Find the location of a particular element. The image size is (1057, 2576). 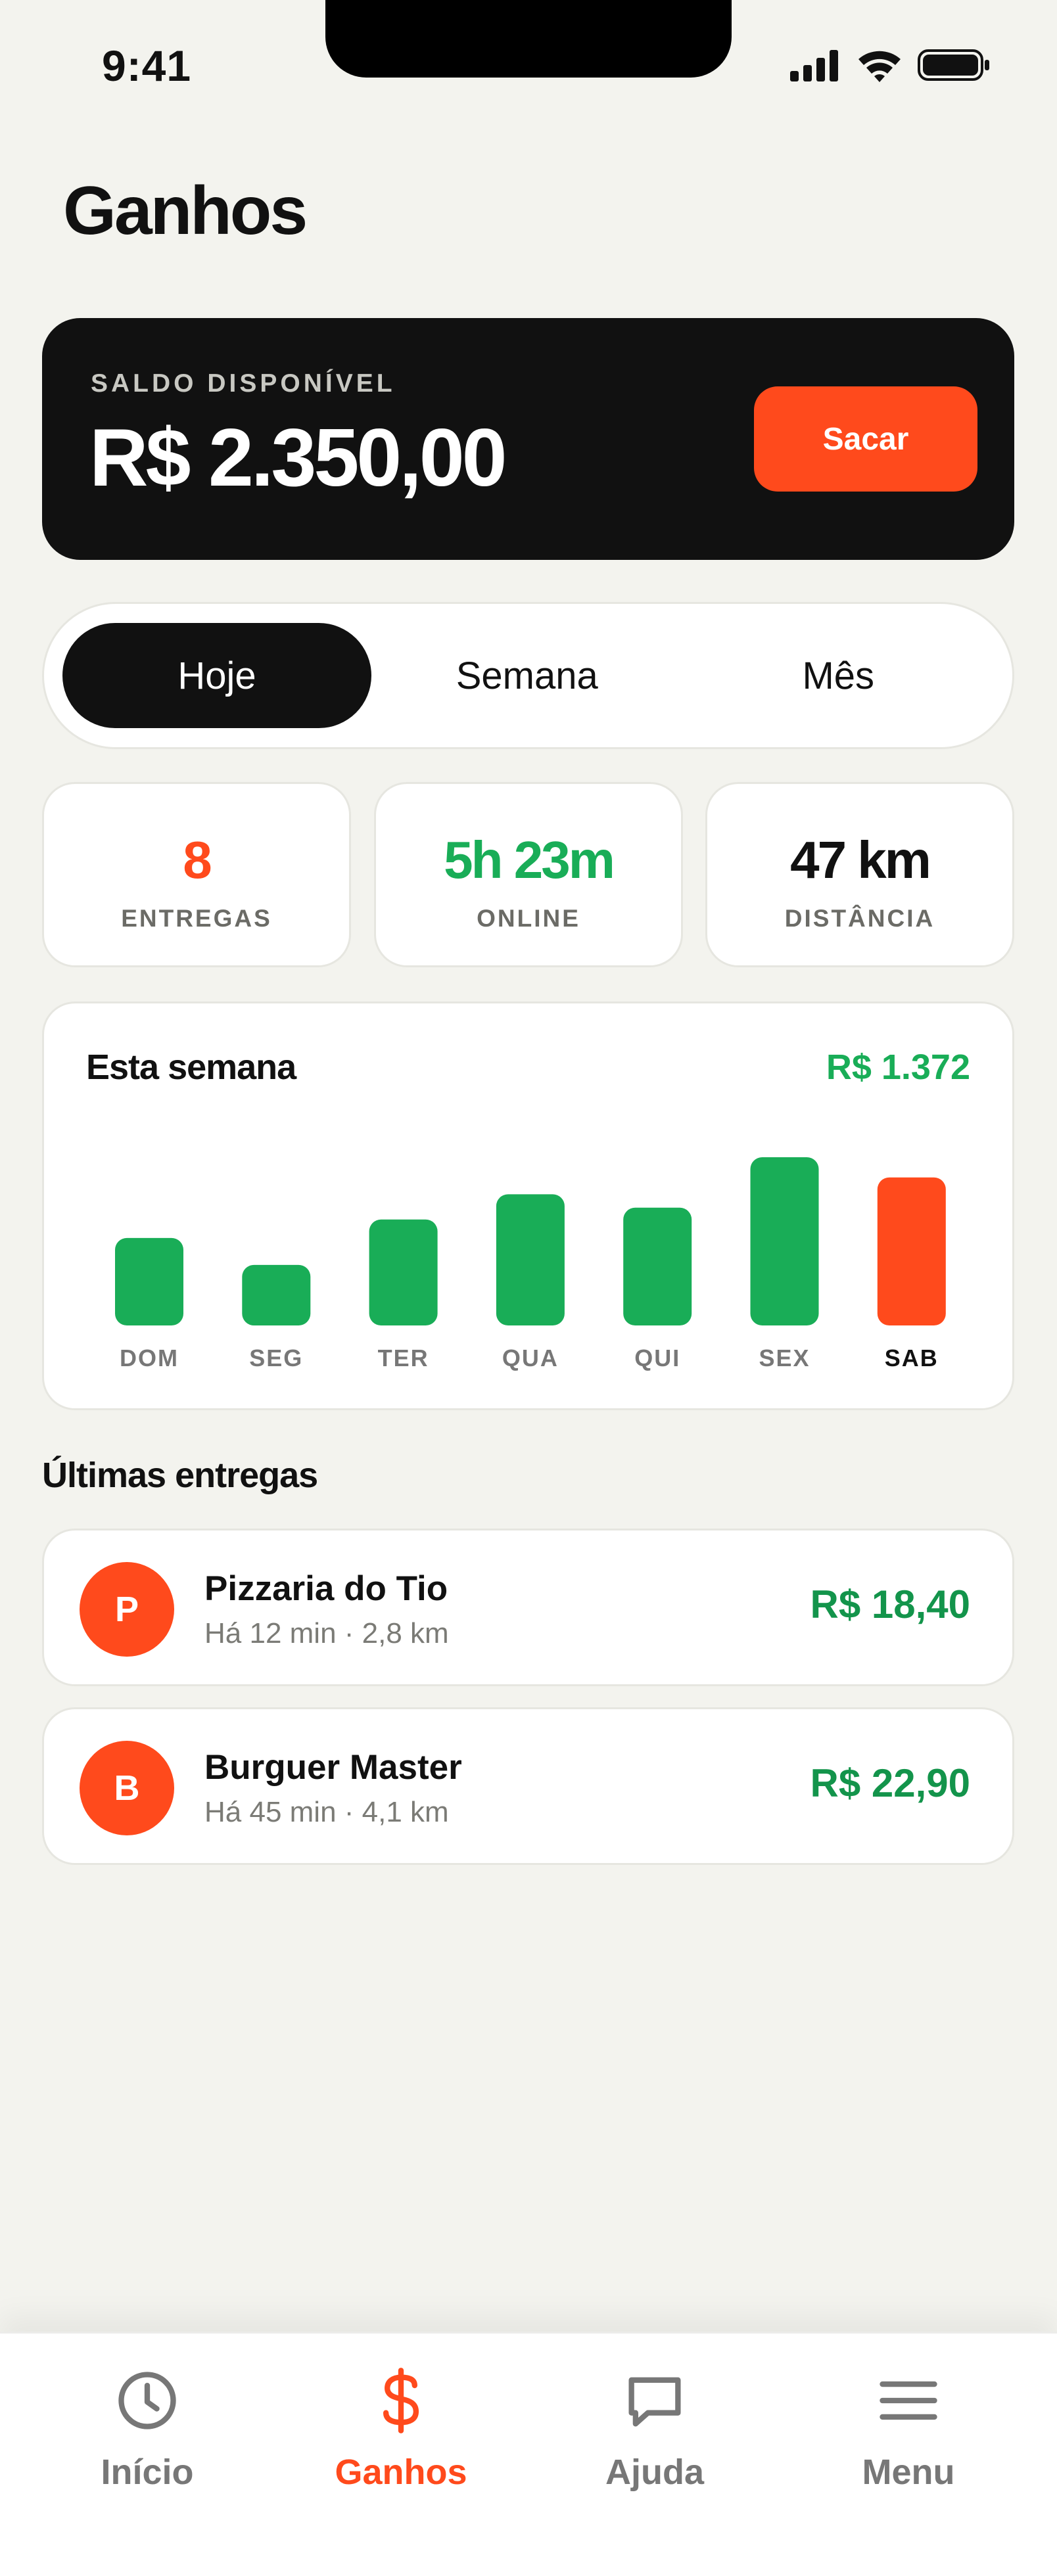

wifi-icon is located at coordinates (880, 66).